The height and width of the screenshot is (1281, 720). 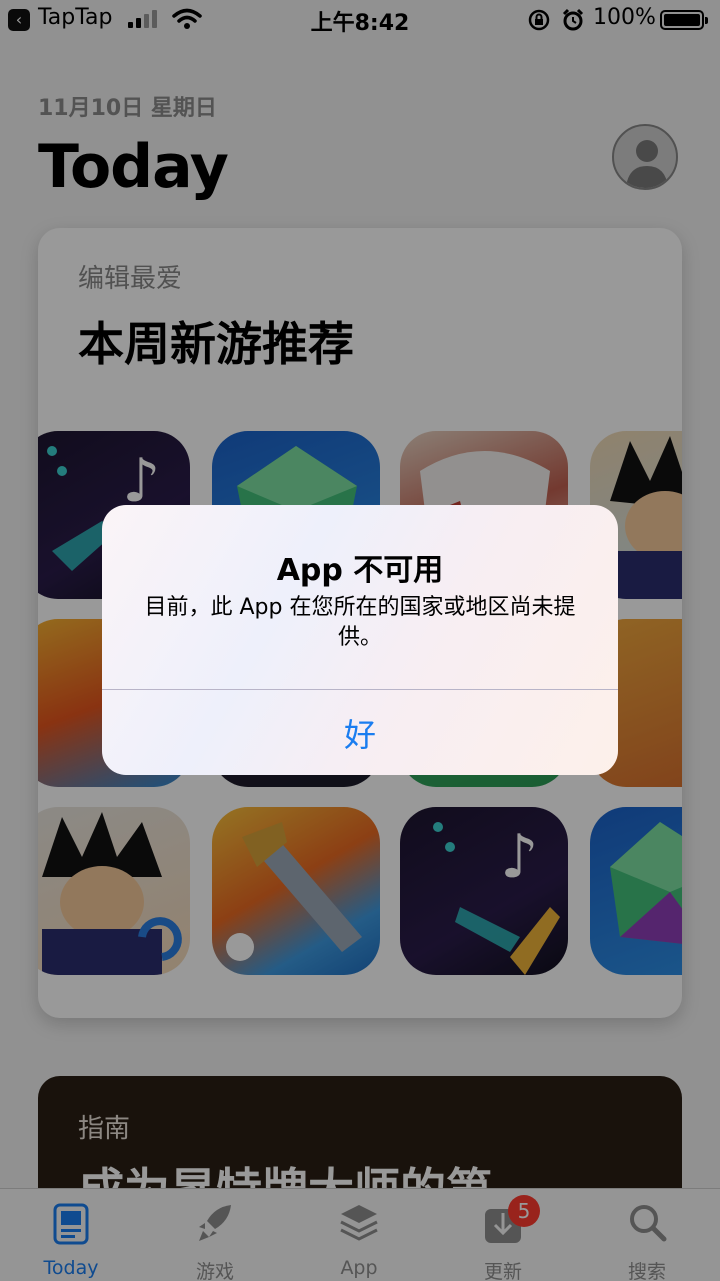 What do you see at coordinates (360, 570) in the screenshot?
I see `alert-title: App 不可用` at bounding box center [360, 570].